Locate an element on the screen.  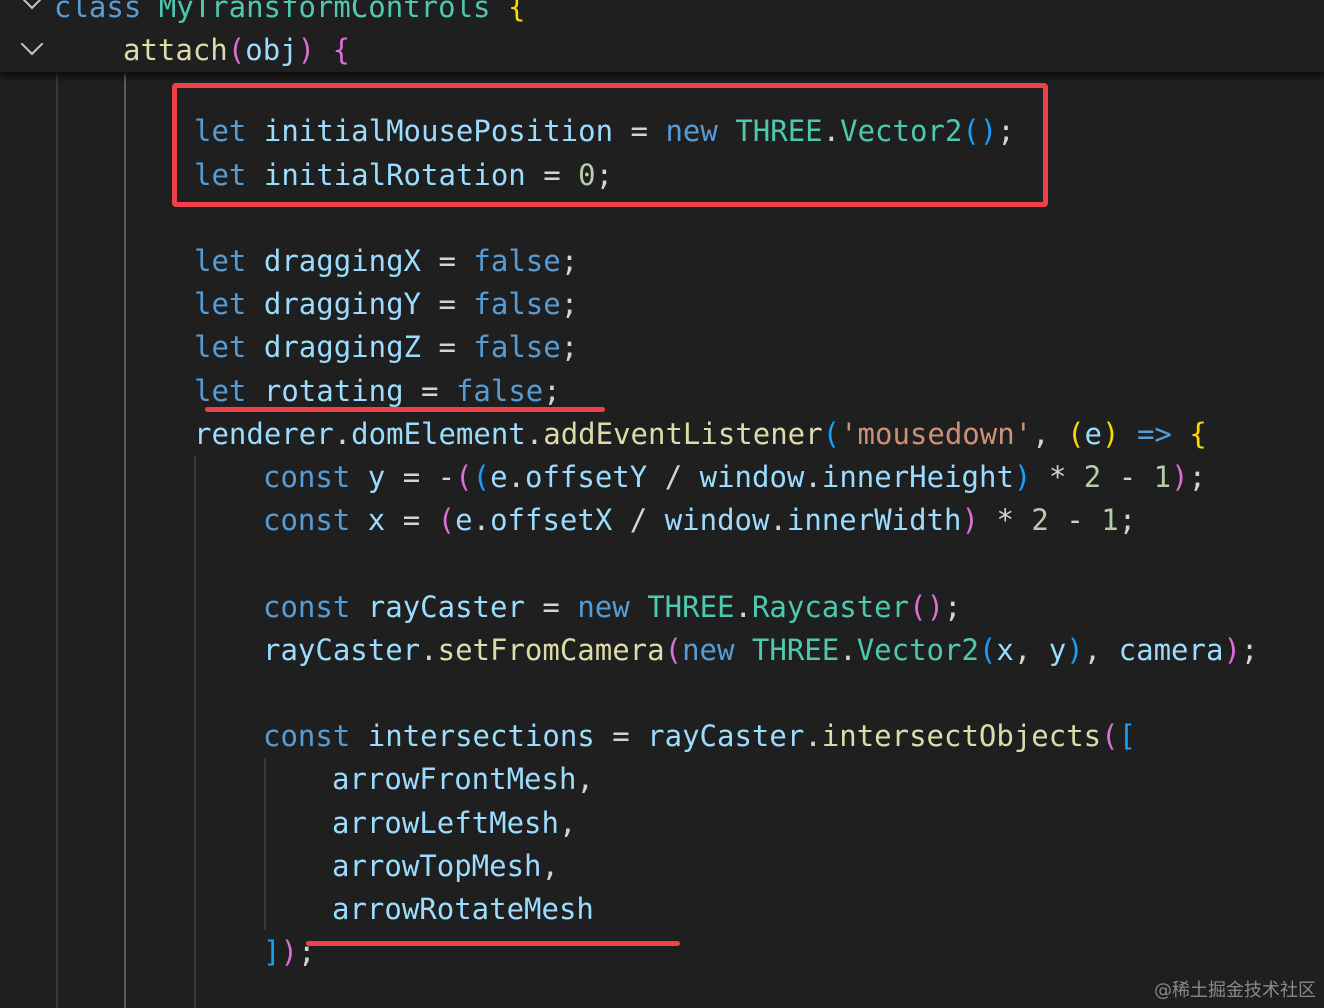
operator: / is located at coordinates (638, 520).